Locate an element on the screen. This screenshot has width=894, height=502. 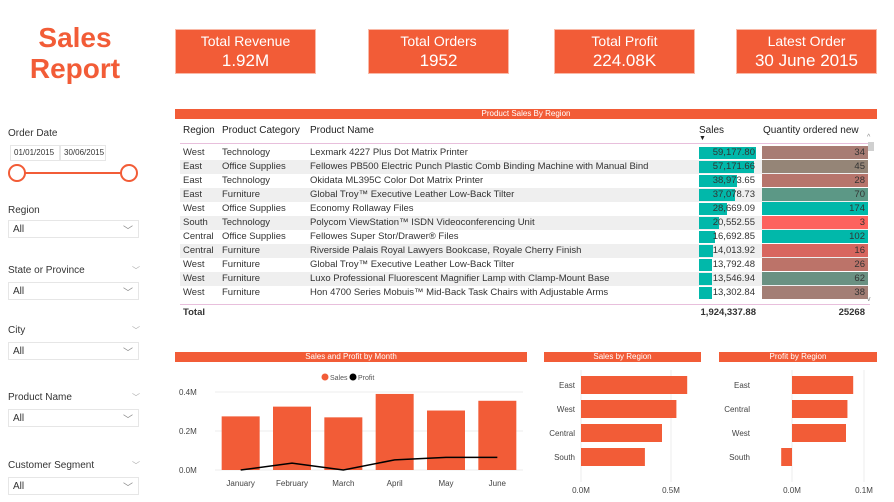
customer-segment-dropdown: All ﹀ is located at coordinates (73, 486).